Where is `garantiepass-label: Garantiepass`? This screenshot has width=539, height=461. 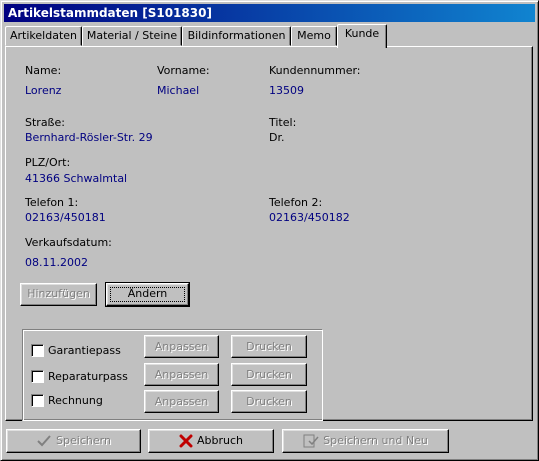
garantiepass-label: Garantiepass is located at coordinates (84, 350).